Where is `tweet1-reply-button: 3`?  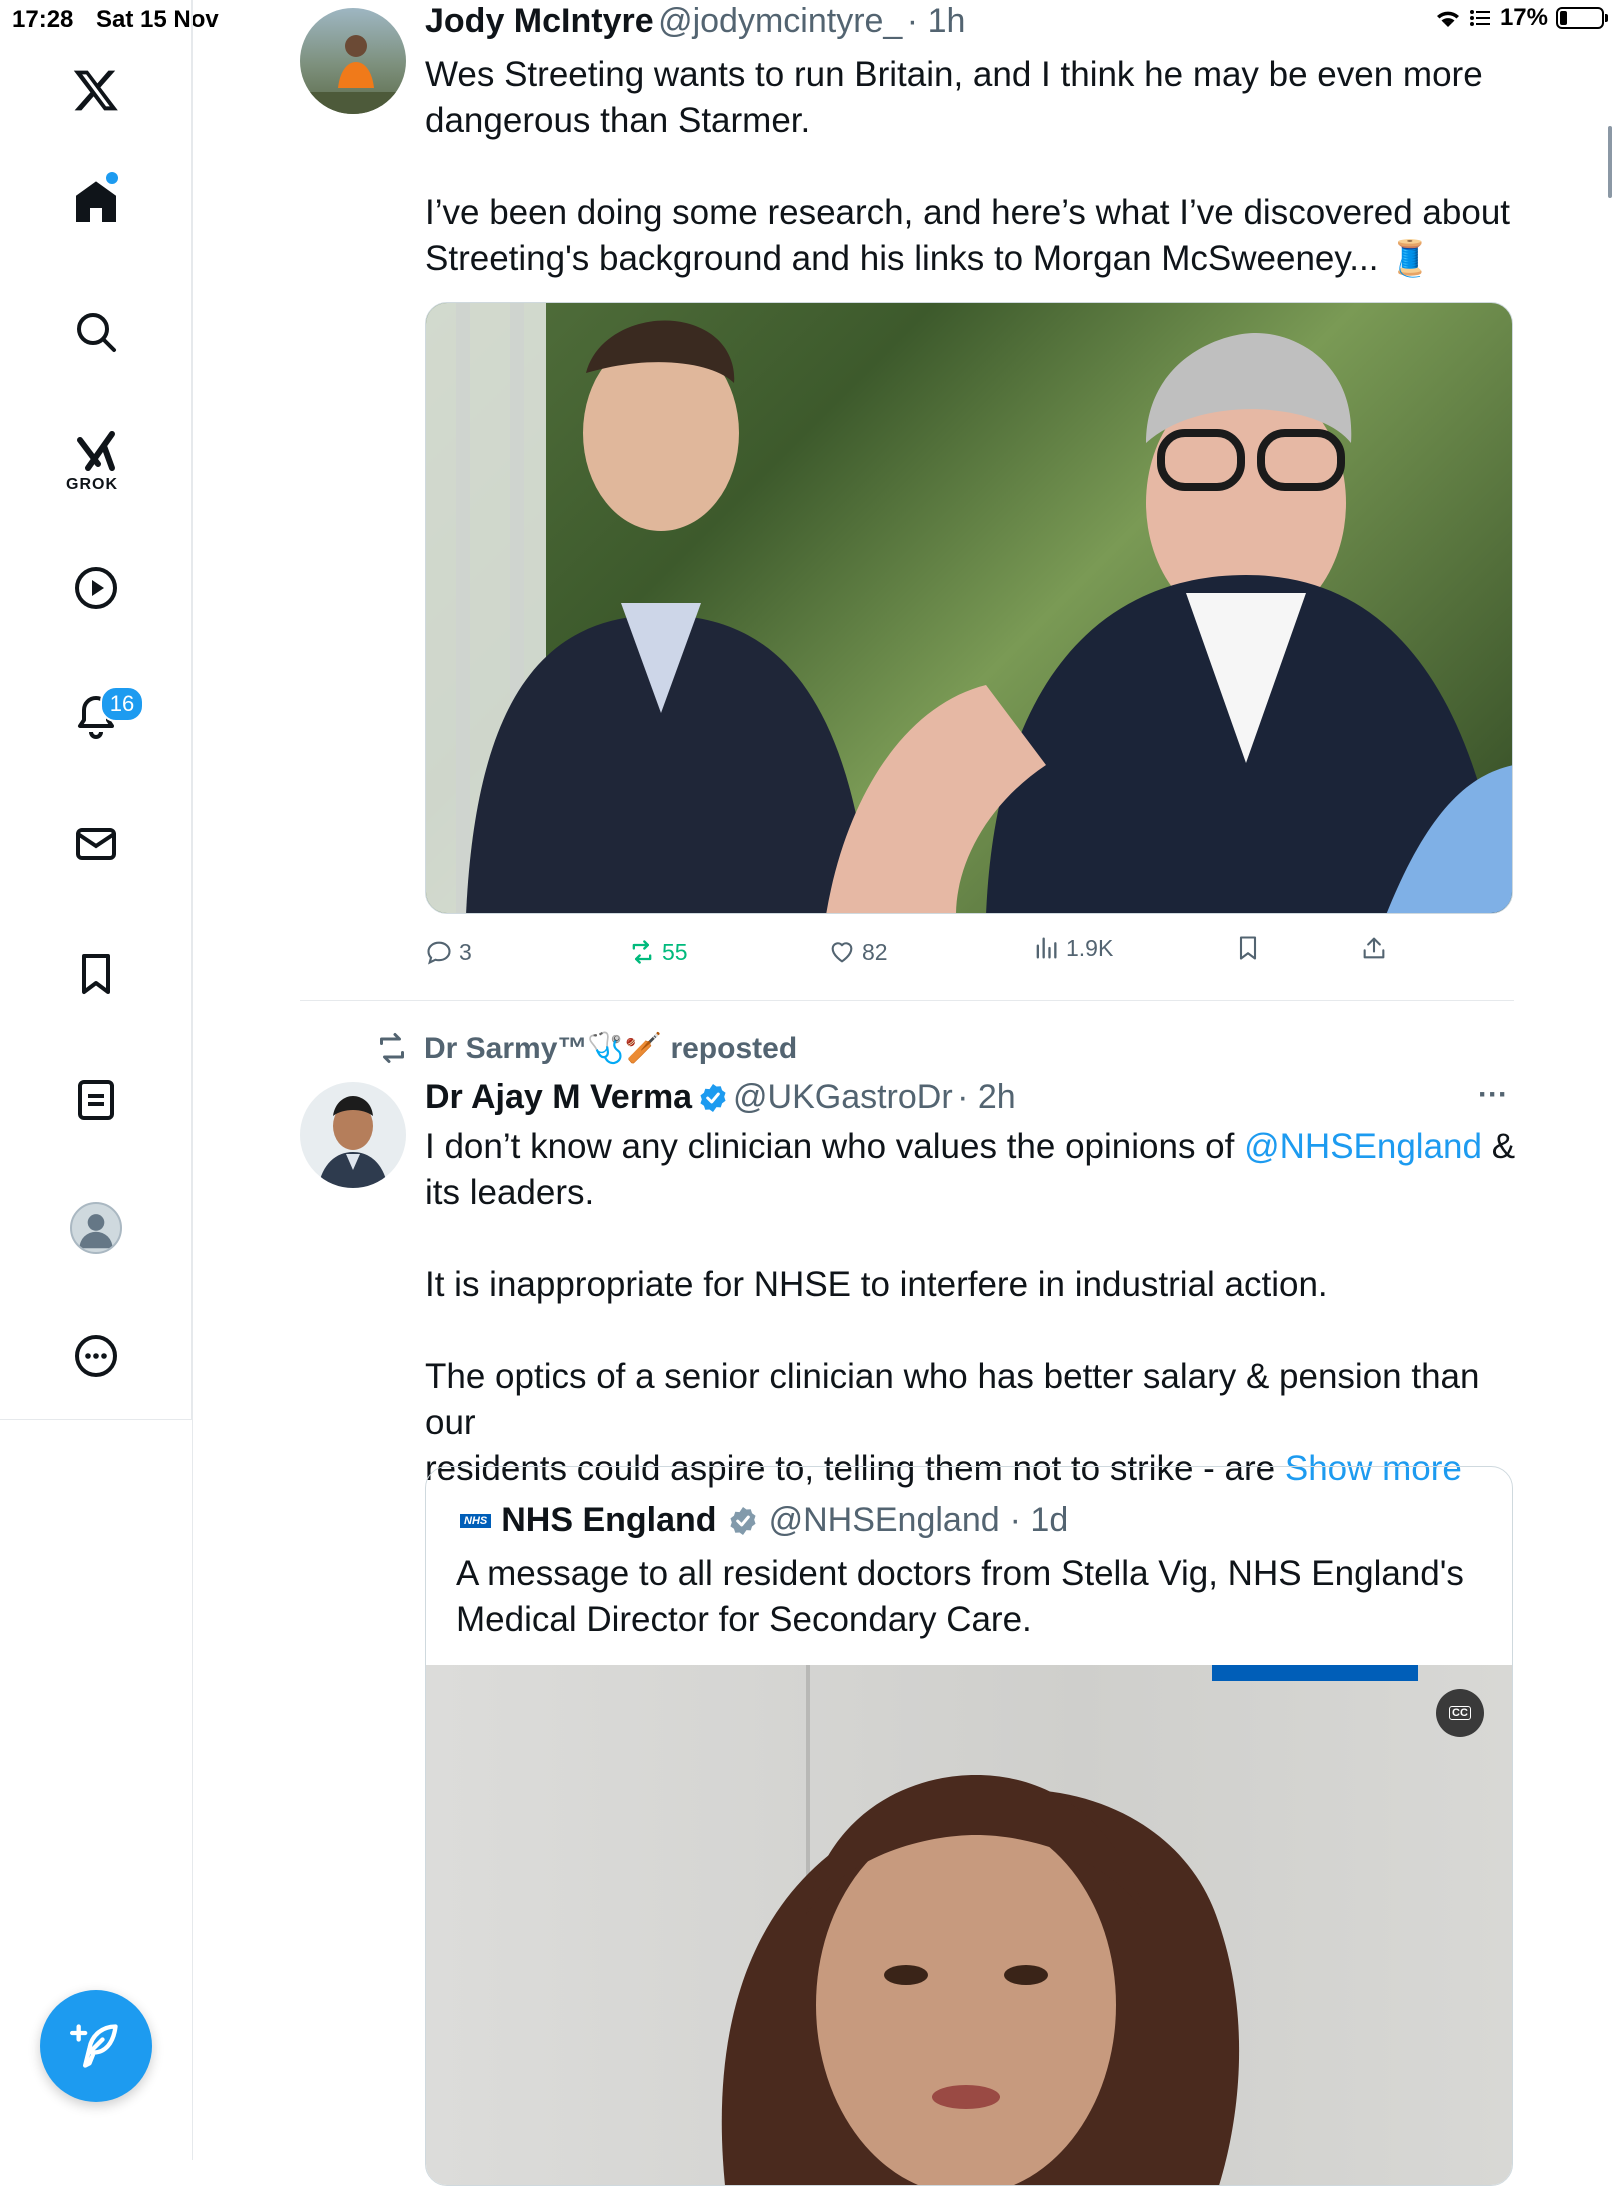 tweet1-reply-button: 3 is located at coordinates (448, 952).